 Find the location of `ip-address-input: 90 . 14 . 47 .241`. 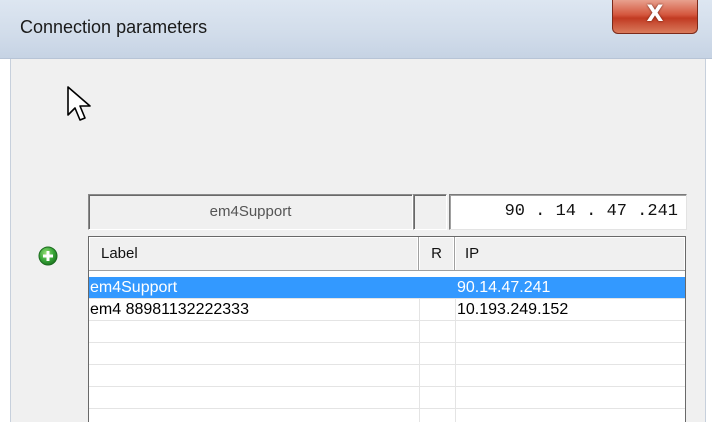

ip-address-input: 90 . 14 . 47 .241 is located at coordinates (568, 212).